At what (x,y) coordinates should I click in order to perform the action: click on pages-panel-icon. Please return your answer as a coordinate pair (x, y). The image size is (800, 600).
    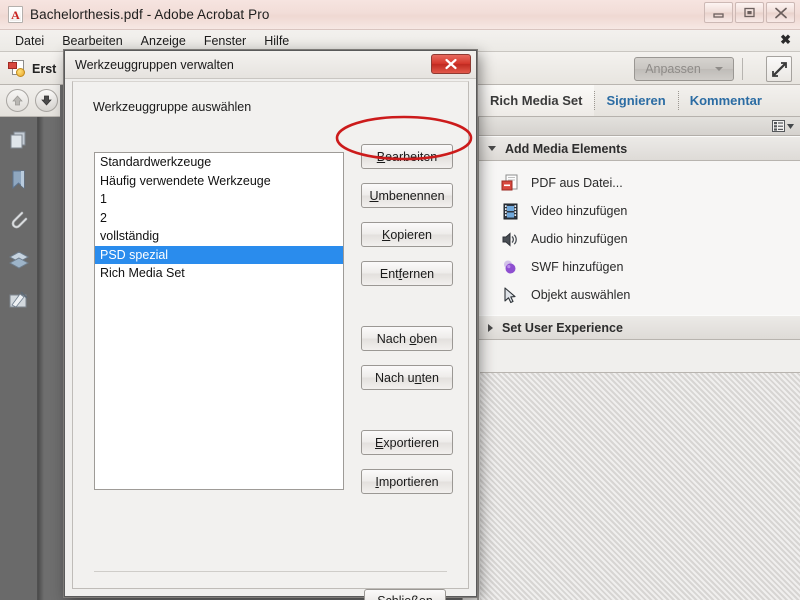
    Looking at the image, I should click on (19, 140).